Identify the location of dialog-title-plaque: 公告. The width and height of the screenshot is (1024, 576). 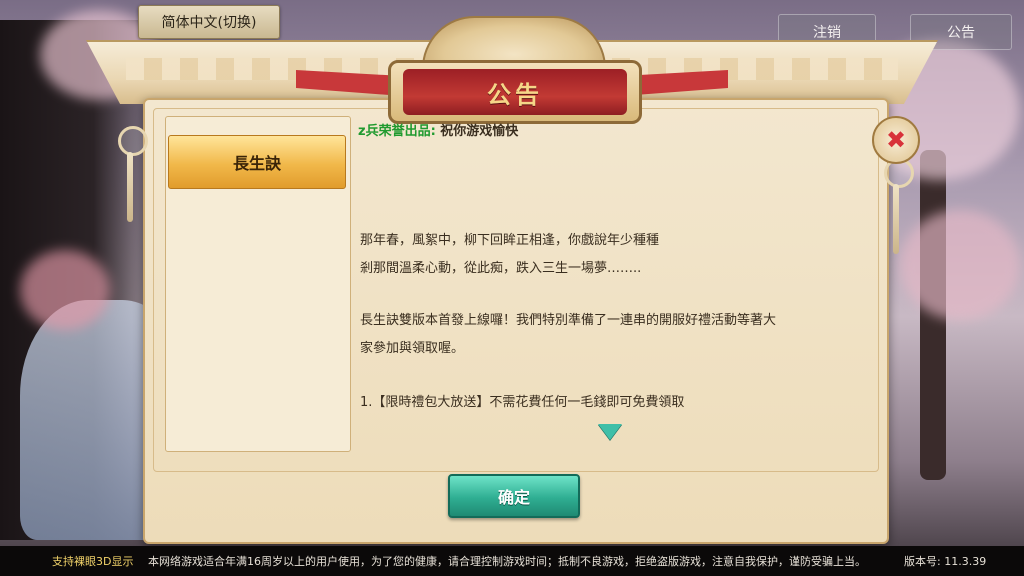
(515, 70).